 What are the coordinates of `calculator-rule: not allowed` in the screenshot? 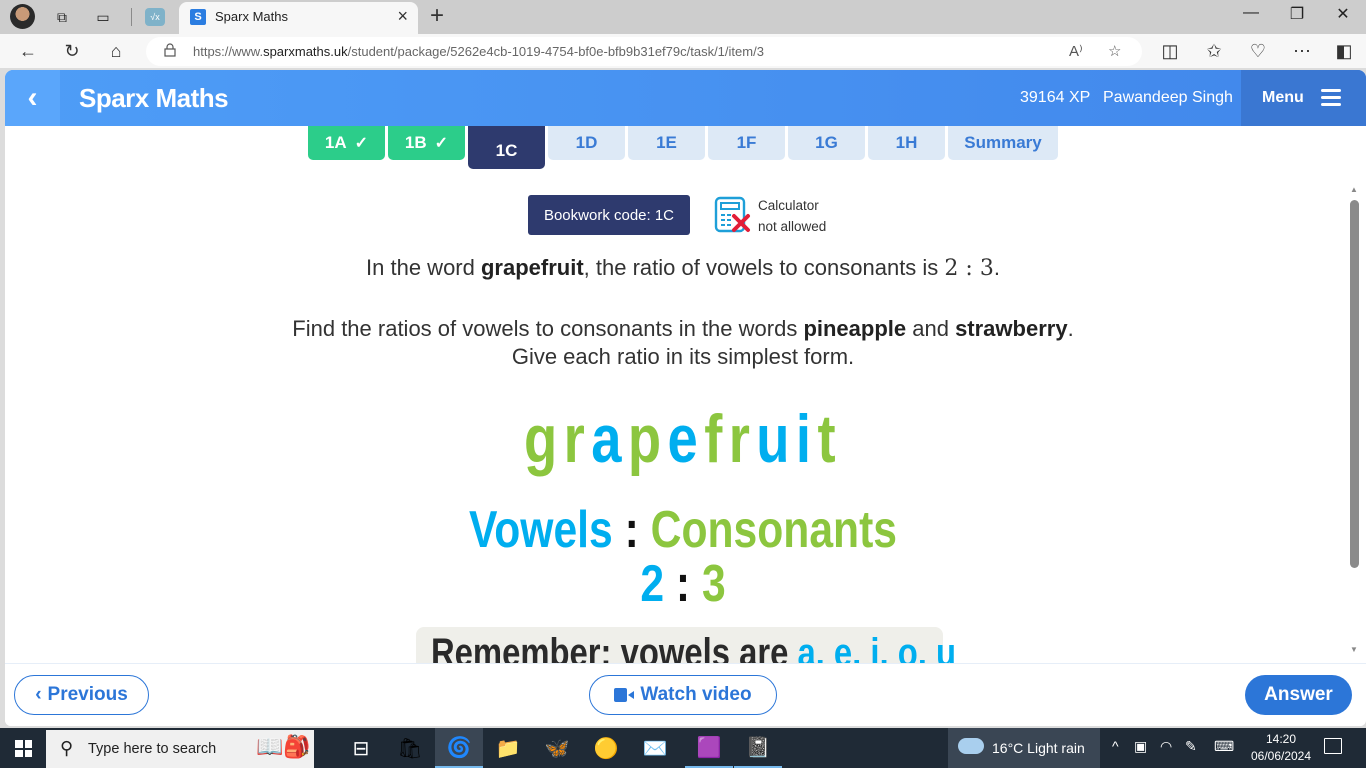 It's located at (792, 226).